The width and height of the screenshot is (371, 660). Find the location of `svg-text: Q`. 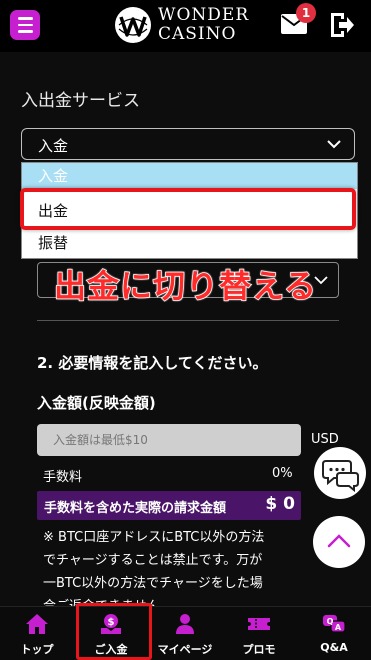

svg-text: Q is located at coordinates (330, 621).